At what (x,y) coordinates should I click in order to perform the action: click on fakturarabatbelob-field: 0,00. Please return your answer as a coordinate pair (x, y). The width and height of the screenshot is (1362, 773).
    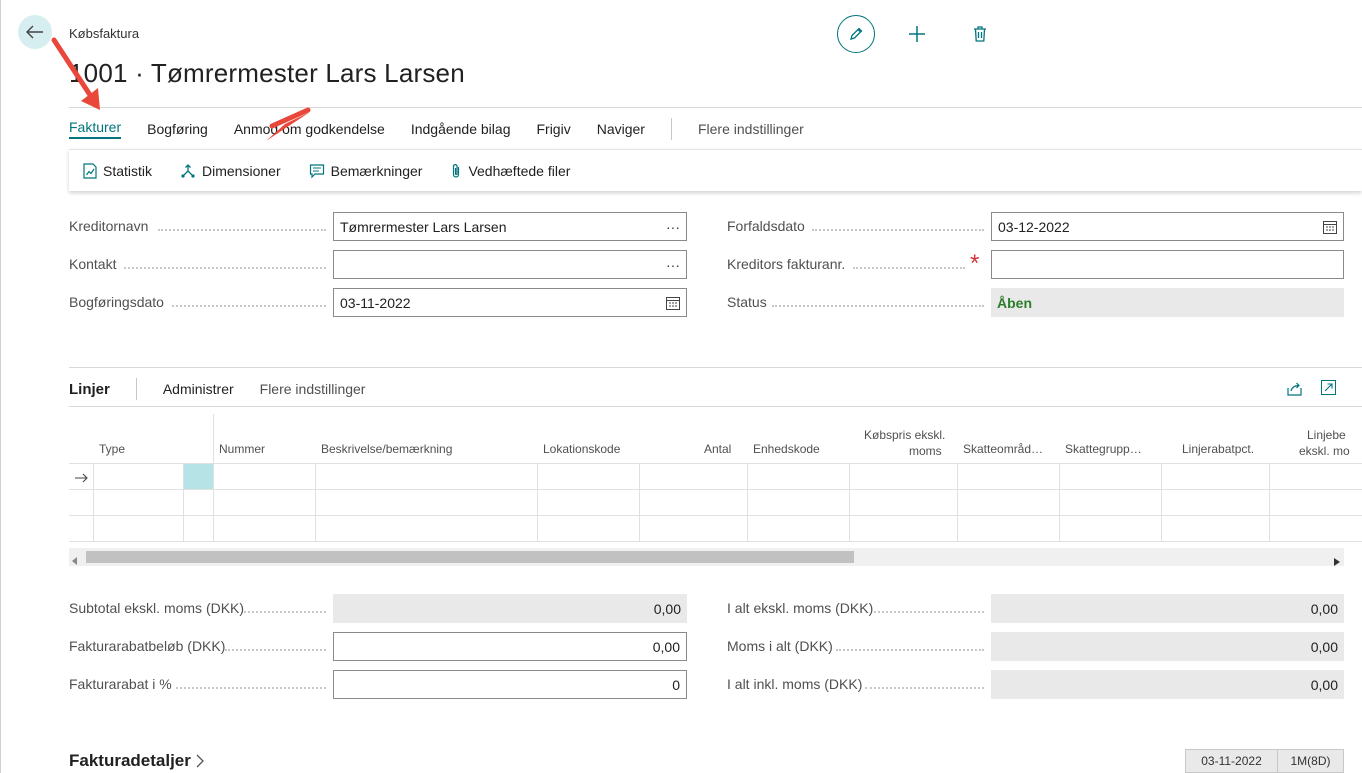
    Looking at the image, I should click on (510, 646).